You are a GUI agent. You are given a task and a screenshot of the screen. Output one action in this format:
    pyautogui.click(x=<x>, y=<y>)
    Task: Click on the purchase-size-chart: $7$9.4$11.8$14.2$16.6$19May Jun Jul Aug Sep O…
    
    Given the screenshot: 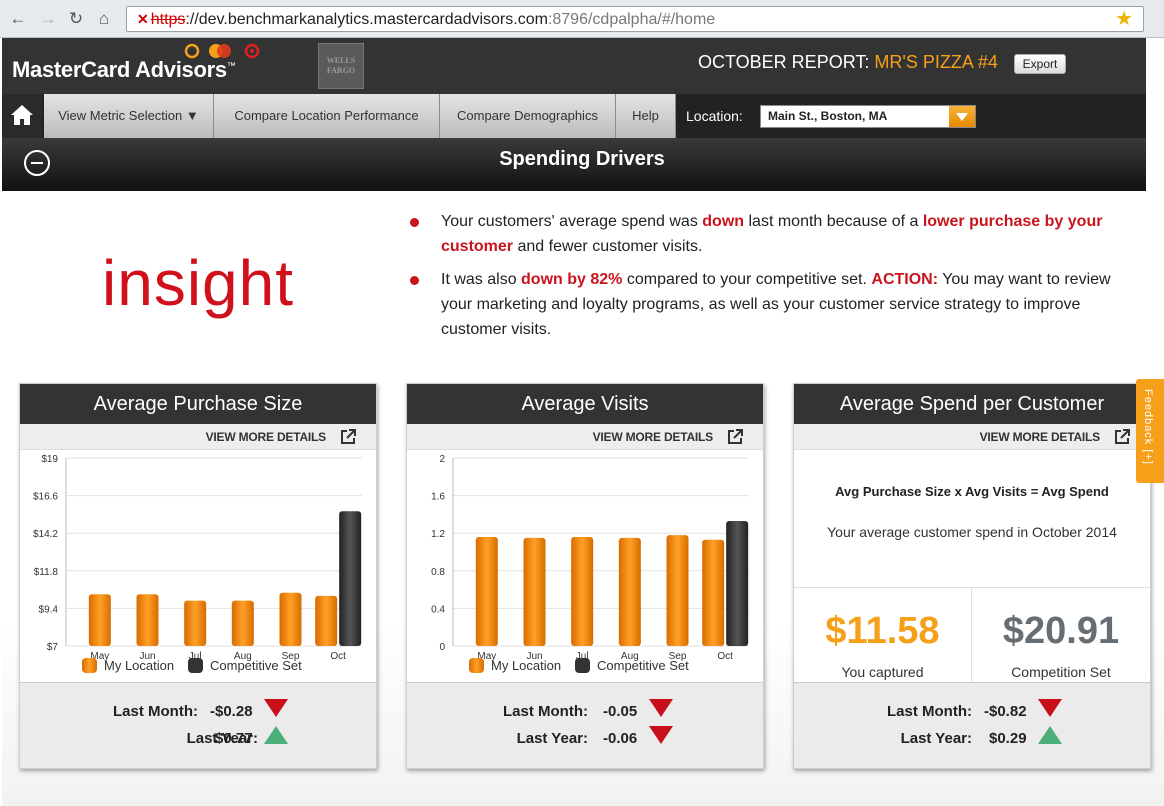 What is the action you would take?
    pyautogui.click(x=197, y=563)
    